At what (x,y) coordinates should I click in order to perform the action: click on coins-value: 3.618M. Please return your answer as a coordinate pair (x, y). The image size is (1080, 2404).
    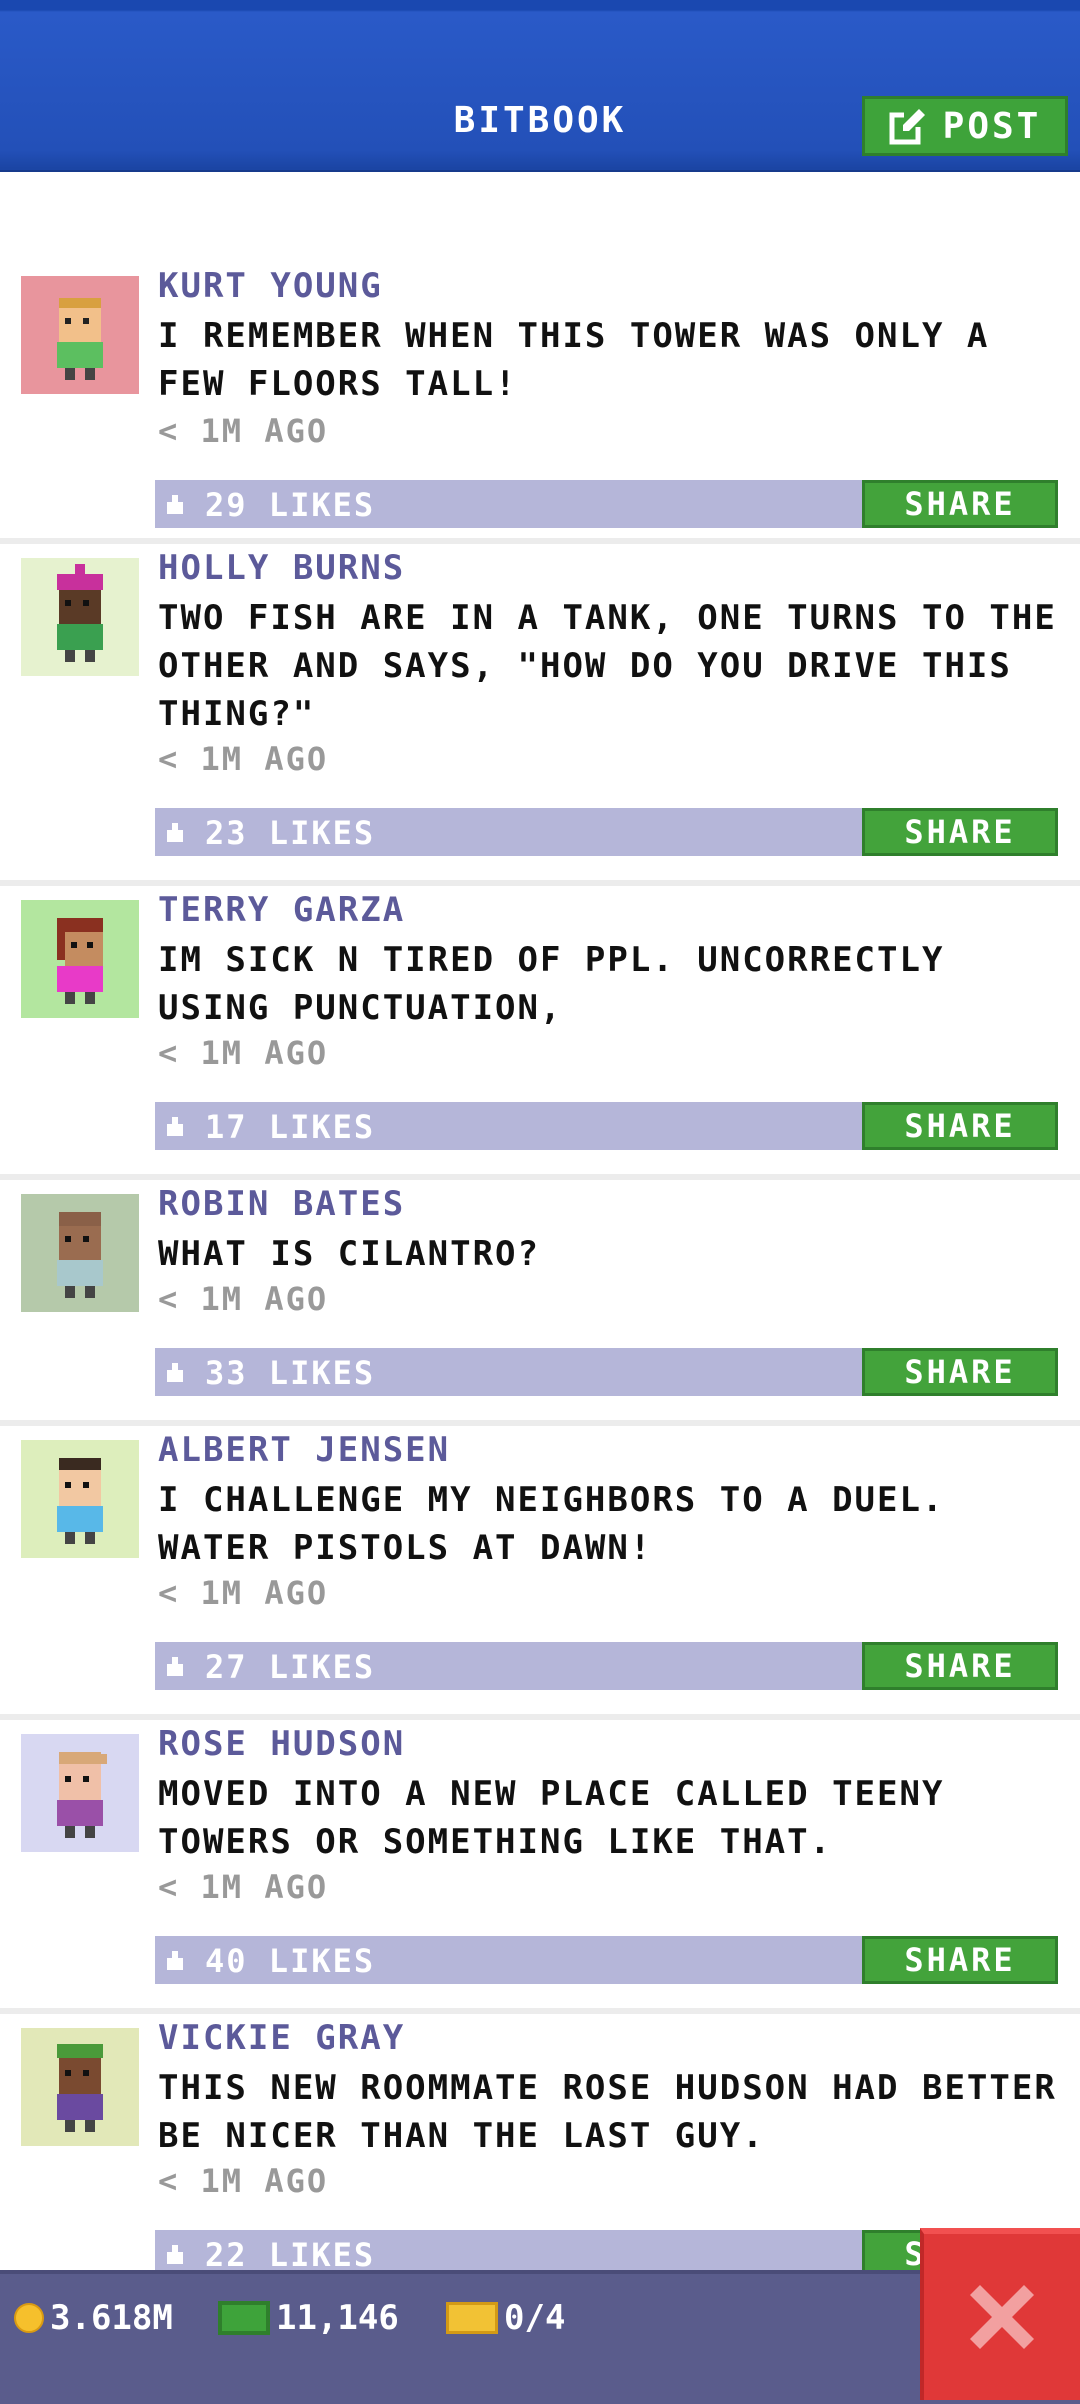
    Looking at the image, I should click on (111, 2318).